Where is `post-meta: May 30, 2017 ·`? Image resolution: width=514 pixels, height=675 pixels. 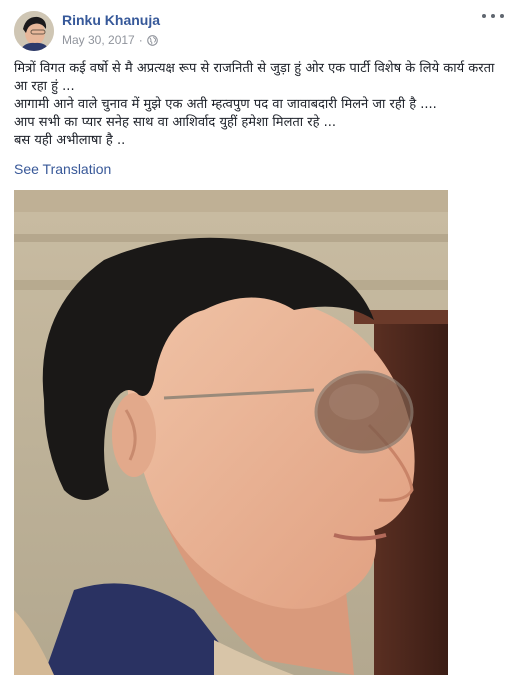
post-meta: May 30, 2017 · is located at coordinates (110, 40).